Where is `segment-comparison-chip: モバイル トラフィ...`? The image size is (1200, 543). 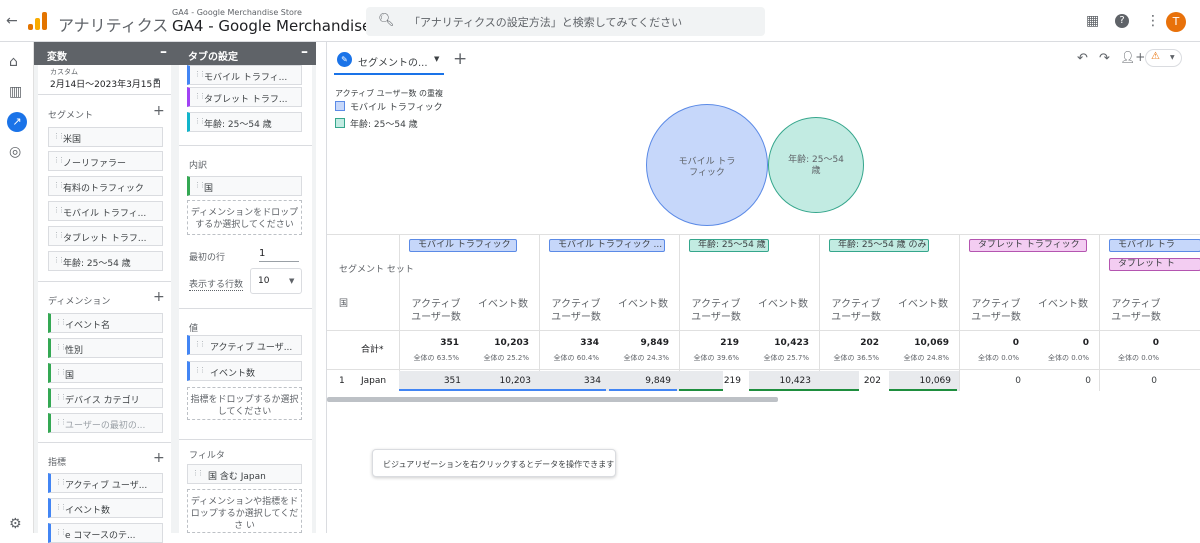 segment-comparison-chip: モバイル トラフィ... is located at coordinates (244, 75).